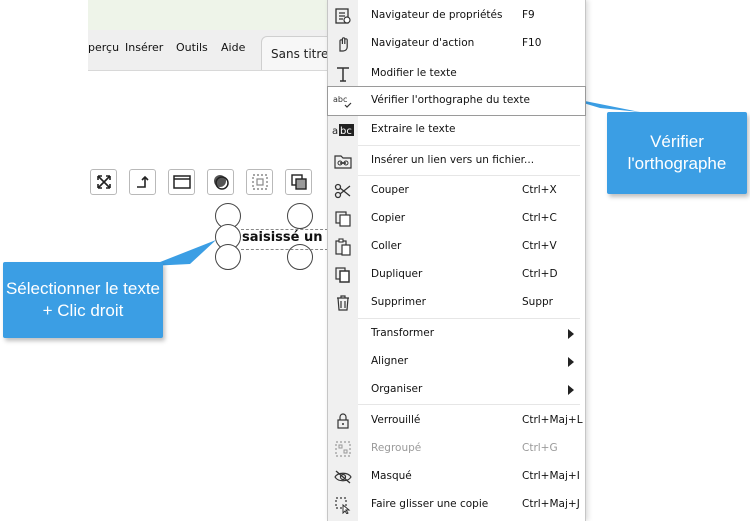 The image size is (750, 521). What do you see at coordinates (456, 16) in the screenshot?
I see `menu-item-properties-navigator: Navigateur de propriétés F9` at bounding box center [456, 16].